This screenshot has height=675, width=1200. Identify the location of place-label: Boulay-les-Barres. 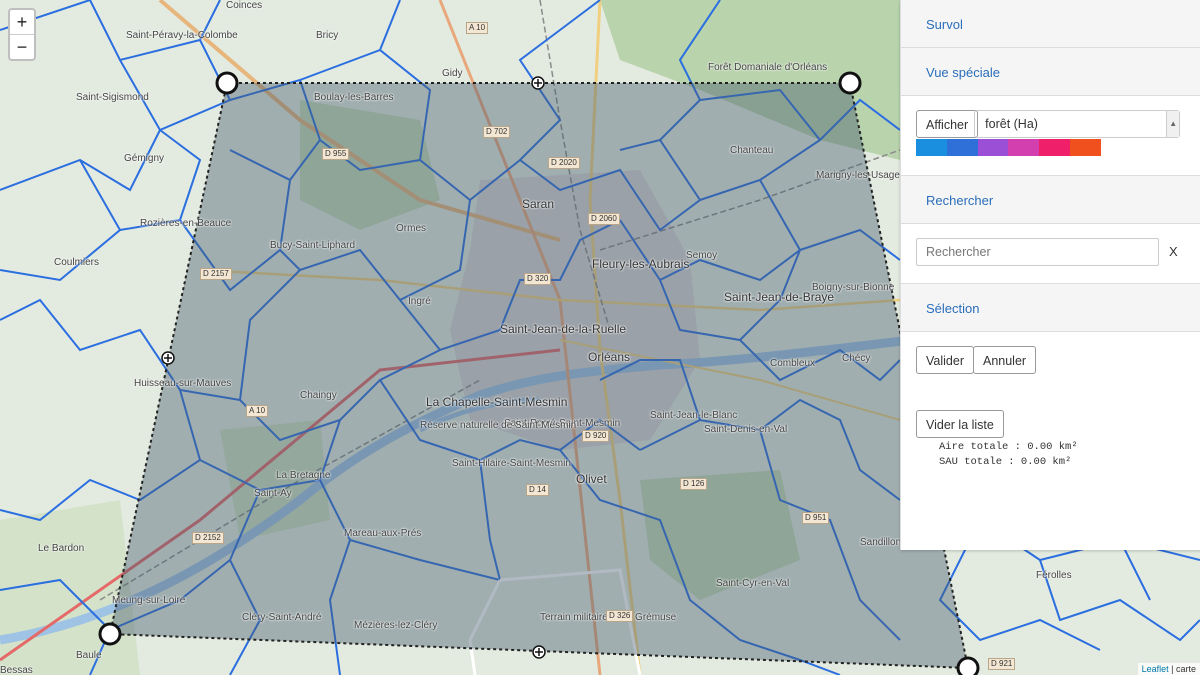
(354, 97).